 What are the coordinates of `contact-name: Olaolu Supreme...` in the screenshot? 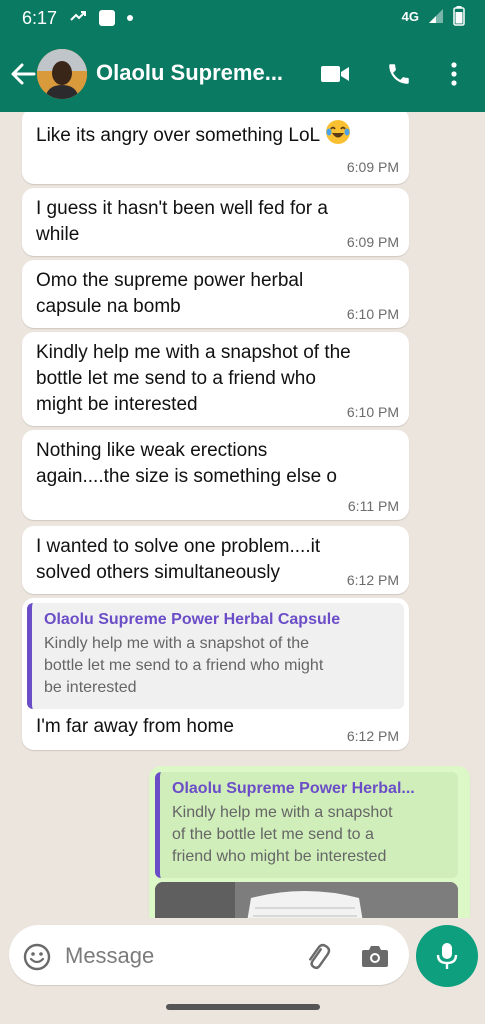 It's located at (189, 73).